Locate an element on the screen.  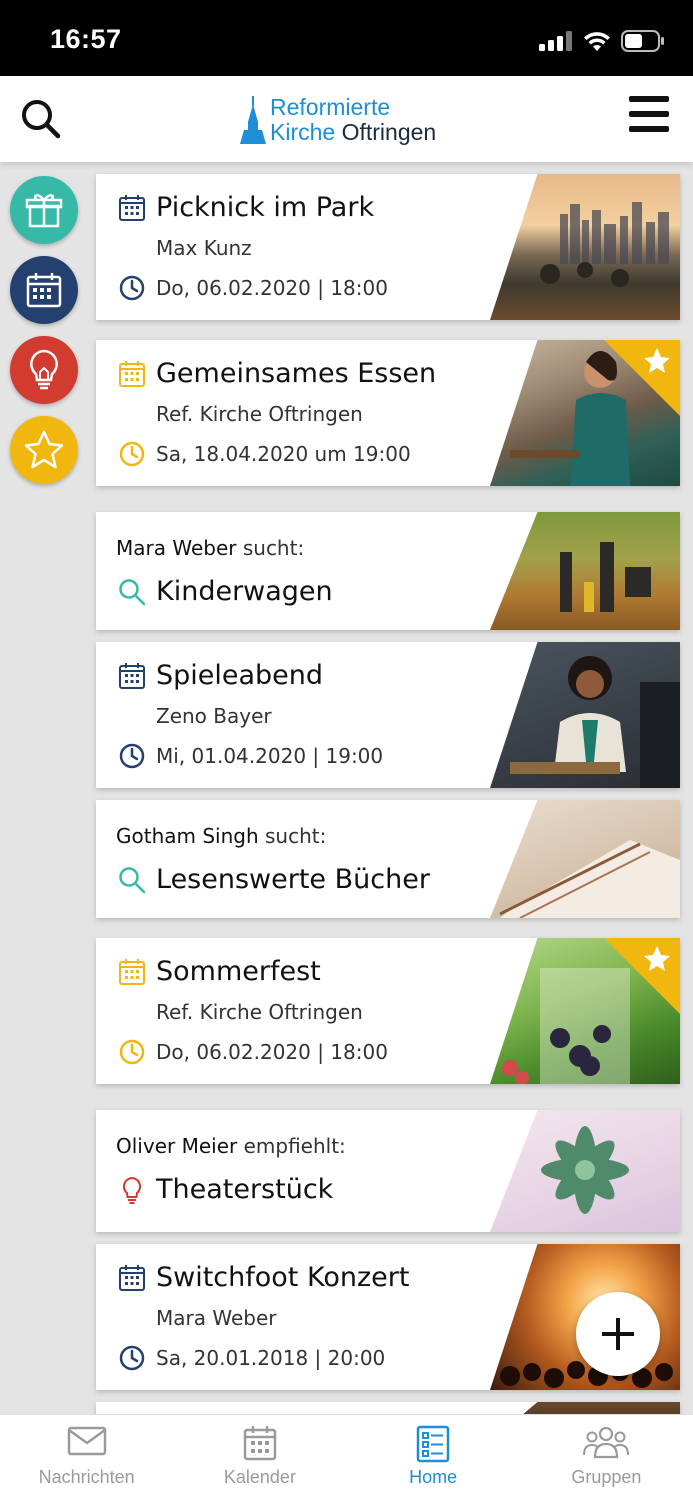
search-author-line: Gotham Singh sucht: is located at coordinates (221, 836).